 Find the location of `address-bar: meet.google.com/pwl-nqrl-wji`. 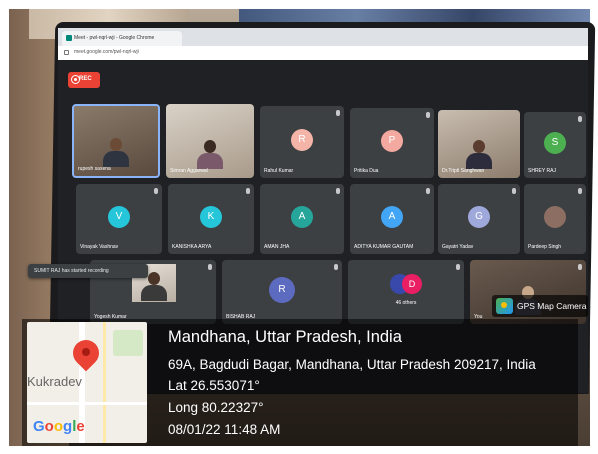

address-bar: meet.google.com/pwl-nqrl-wji is located at coordinates (323, 53).